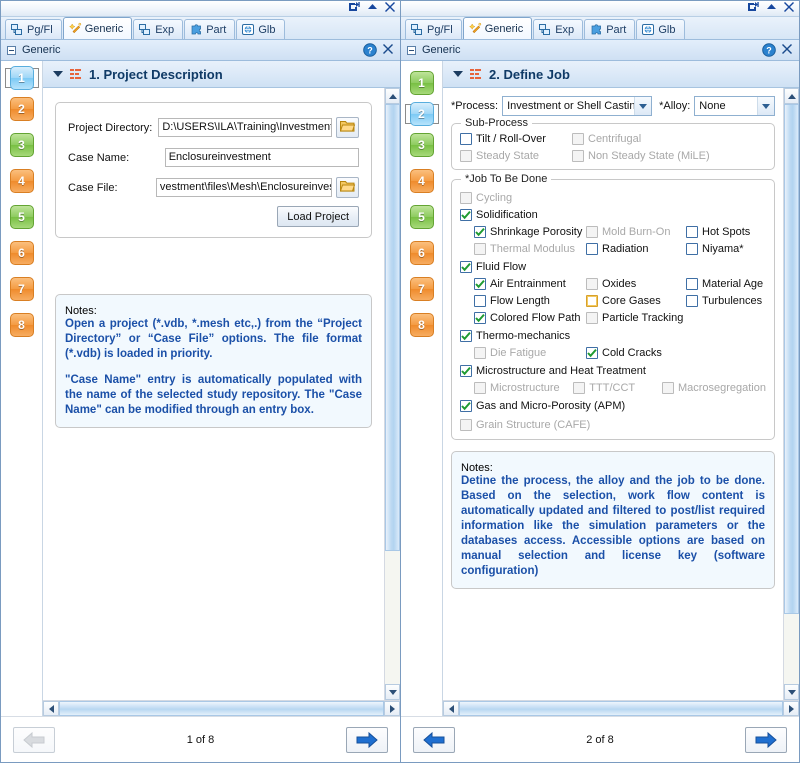  Describe the element at coordinates (624, 353) in the screenshot. I see `checkbox-cold-cracks: Cold Cracks` at that location.